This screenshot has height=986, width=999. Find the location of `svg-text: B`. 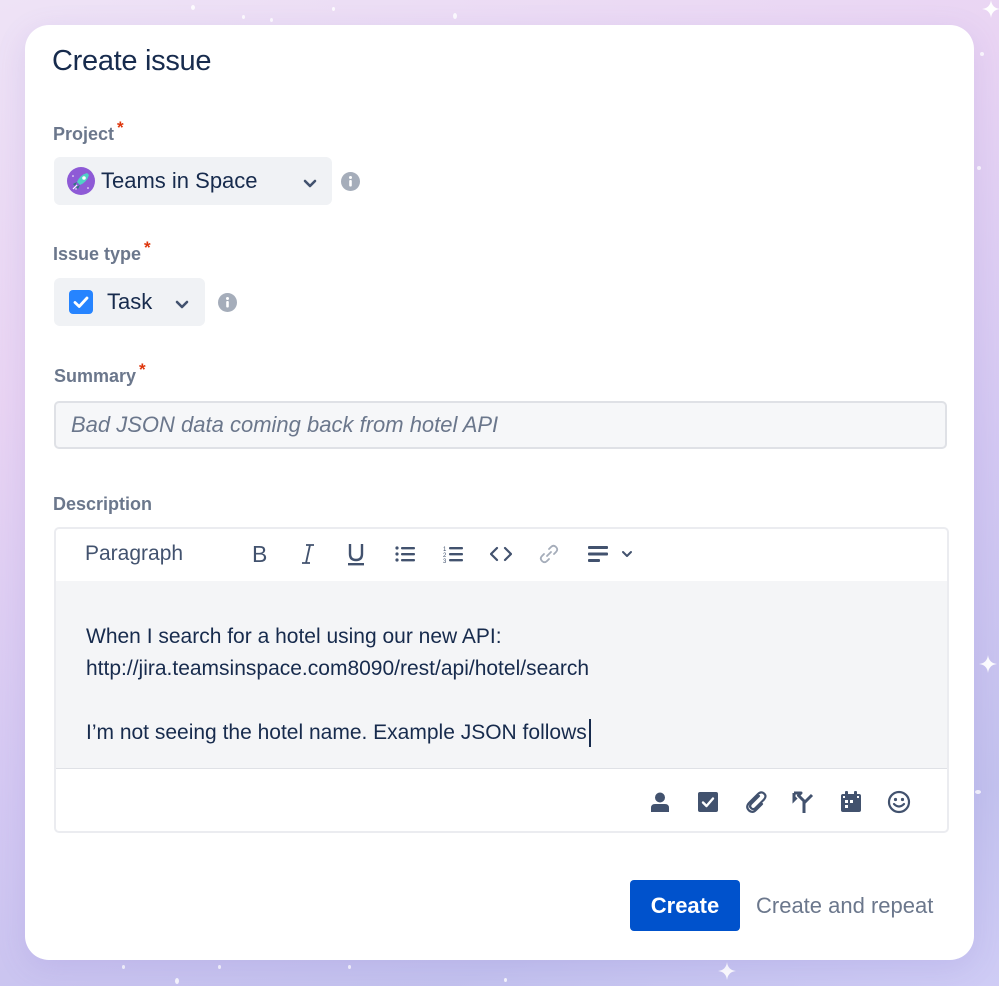

svg-text: B is located at coordinates (259, 554).